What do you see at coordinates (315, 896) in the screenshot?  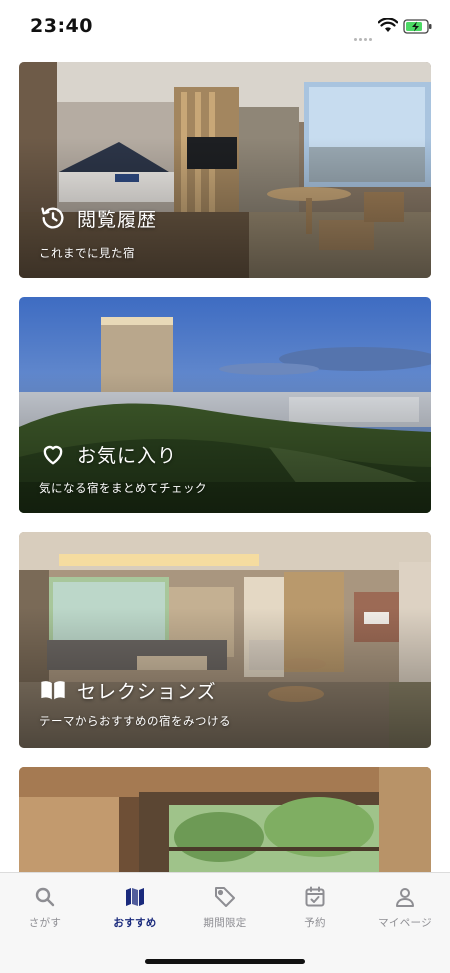 I see `calendar-check-icon` at bounding box center [315, 896].